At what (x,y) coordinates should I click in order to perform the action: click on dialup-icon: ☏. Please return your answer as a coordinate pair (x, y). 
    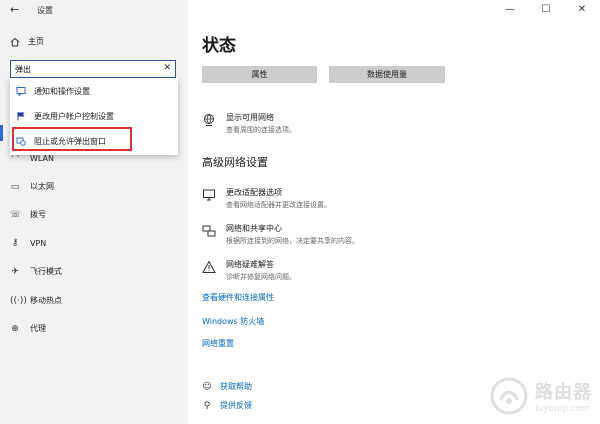
    Looking at the image, I should click on (16, 214).